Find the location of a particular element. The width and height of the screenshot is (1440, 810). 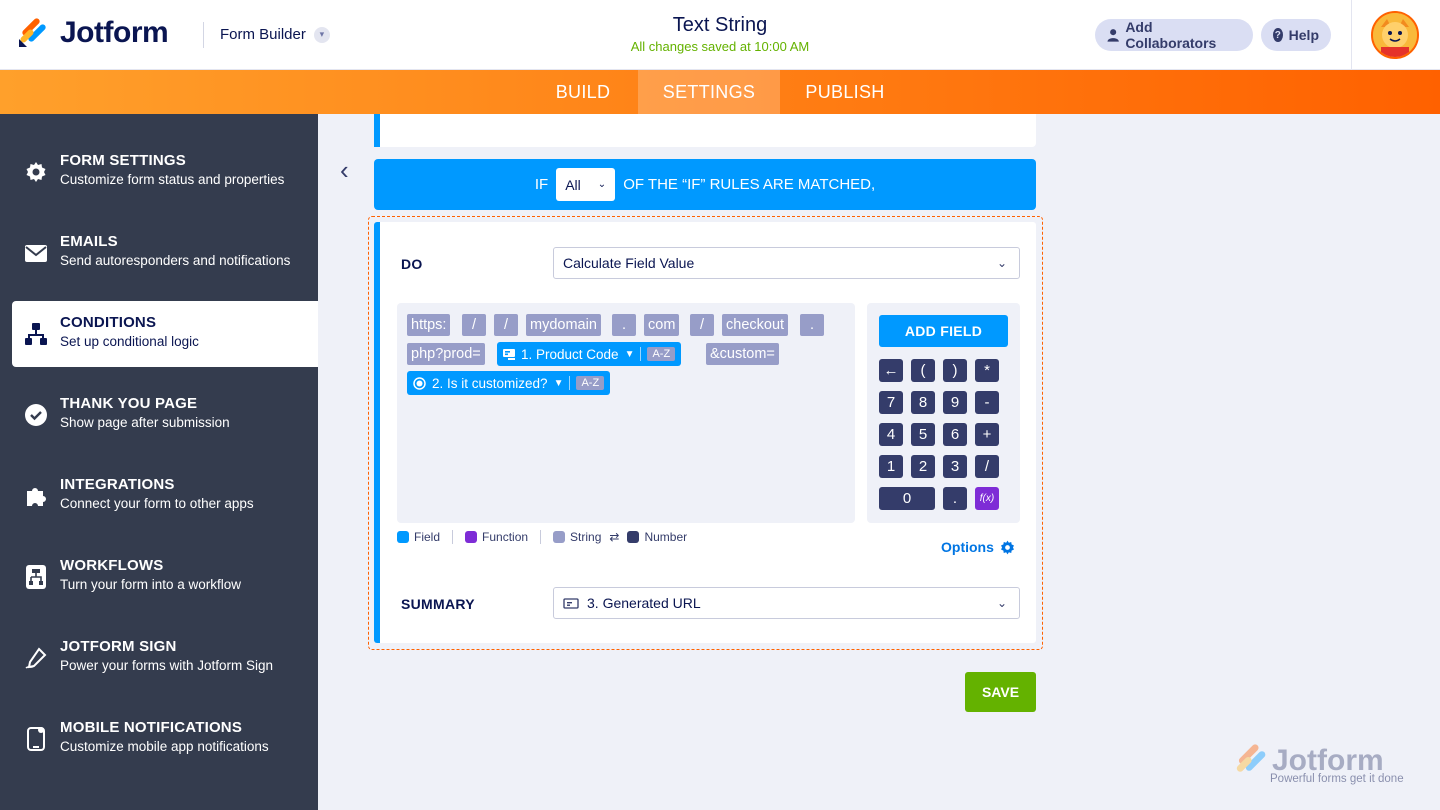

back-chevron-icon: ‹ is located at coordinates (344, 170).